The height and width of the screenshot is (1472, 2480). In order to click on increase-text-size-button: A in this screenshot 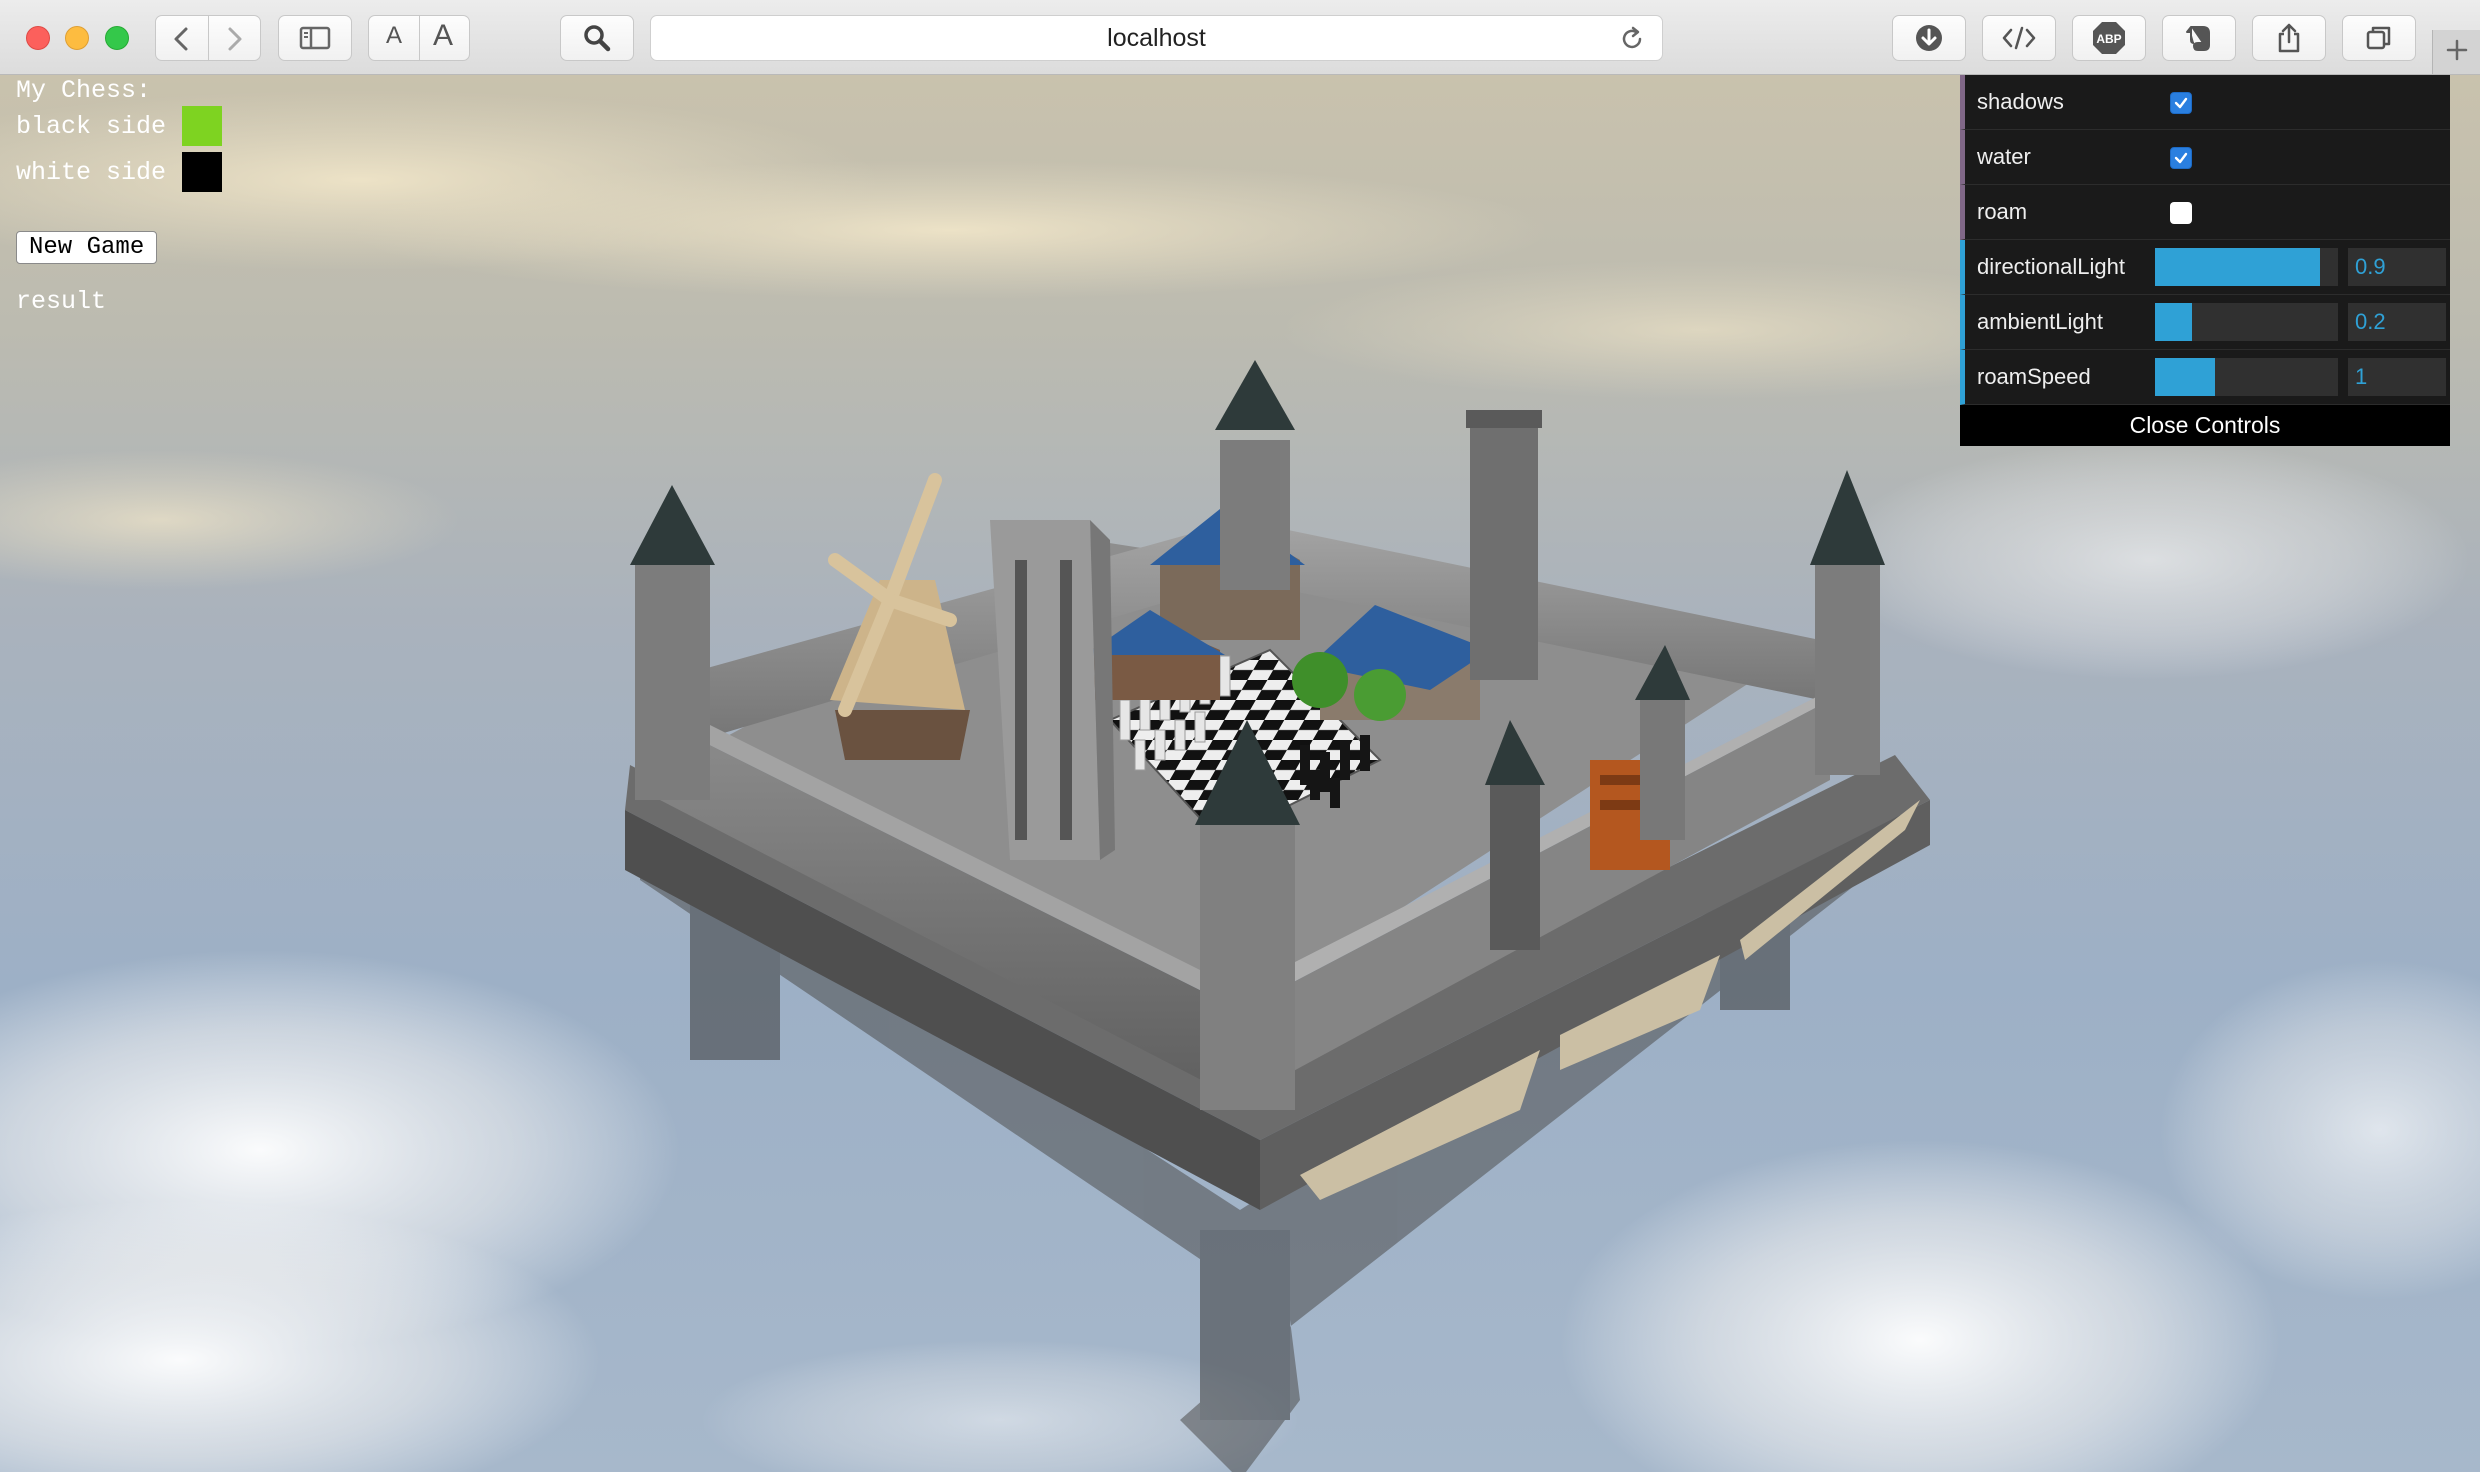, I will do `click(443, 36)`.